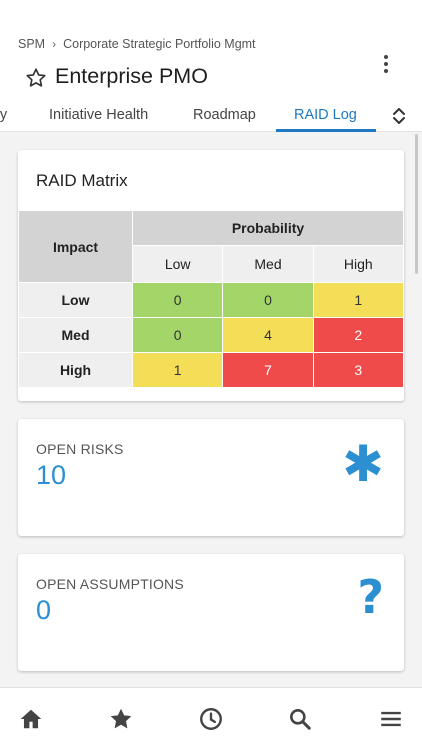 The width and height of the screenshot is (422, 750). What do you see at coordinates (416, 204) in the screenshot?
I see `scrollbar` at bounding box center [416, 204].